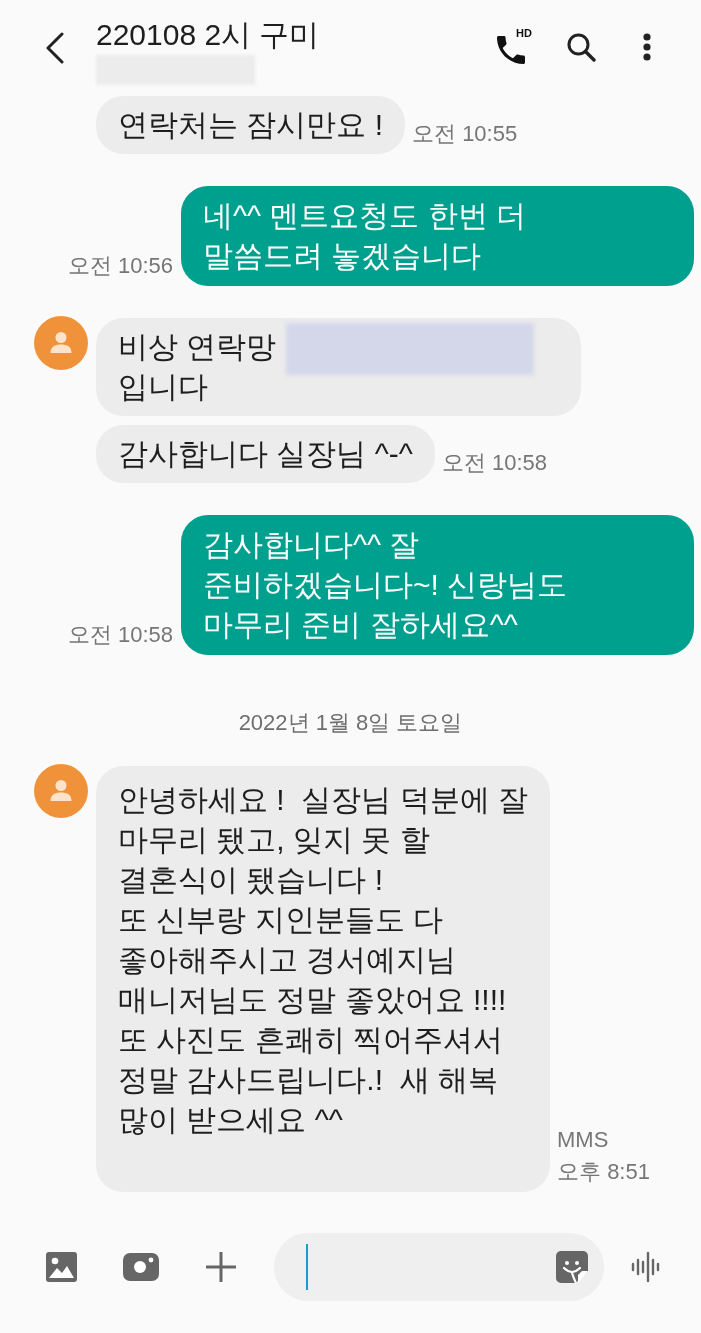  Describe the element at coordinates (385, 585) in the screenshot. I see `message-text: 감사합니다^^ 잘 준비하겠습니다~! 신랑님도 마무리 준비 잘하세요^^` at that location.